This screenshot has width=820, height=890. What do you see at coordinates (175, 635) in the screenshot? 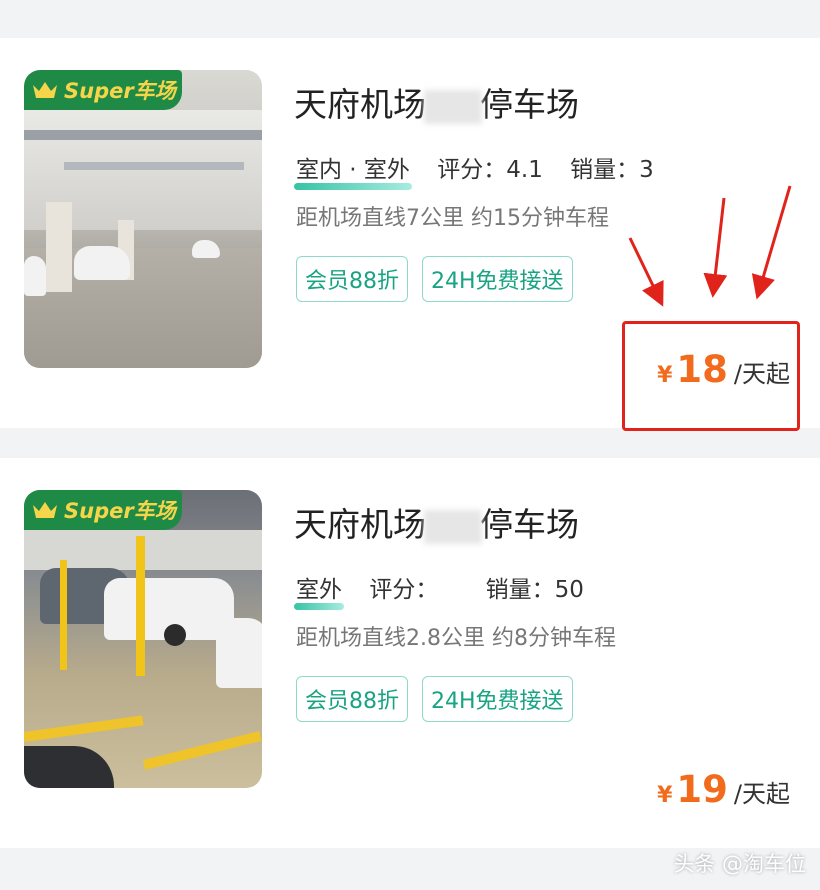
I see `photo-wheel` at bounding box center [175, 635].